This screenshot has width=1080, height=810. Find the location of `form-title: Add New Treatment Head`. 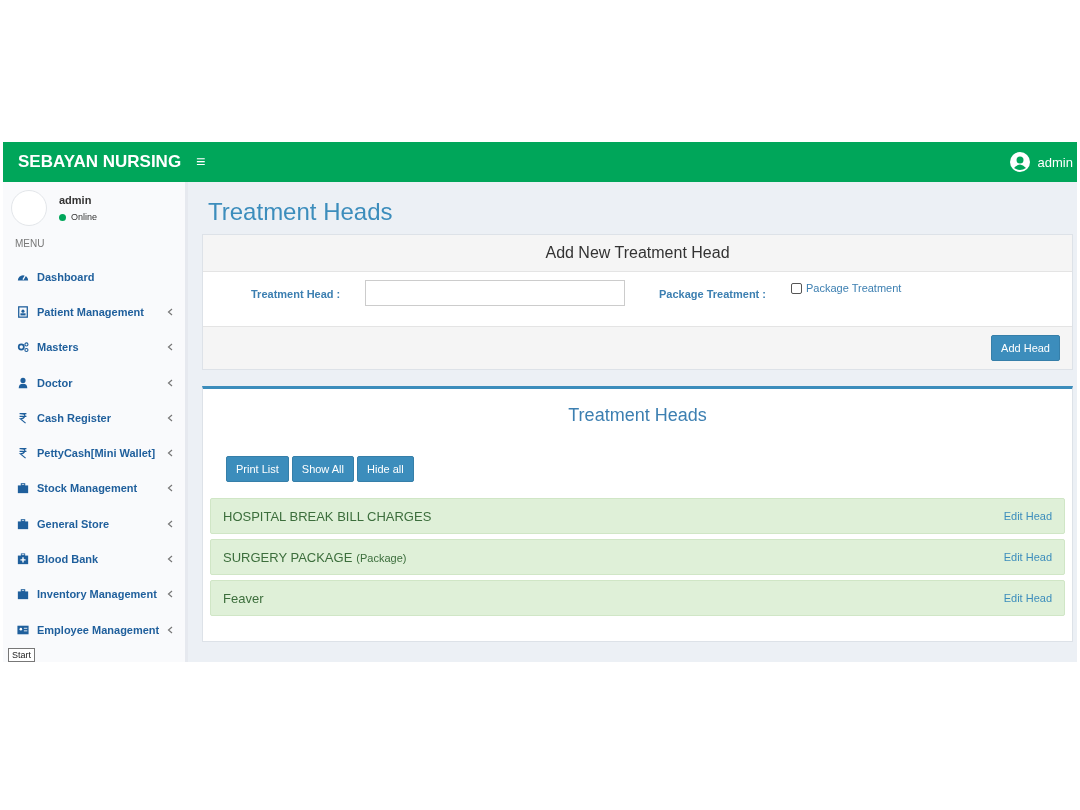

form-title: Add New Treatment Head is located at coordinates (637, 253).